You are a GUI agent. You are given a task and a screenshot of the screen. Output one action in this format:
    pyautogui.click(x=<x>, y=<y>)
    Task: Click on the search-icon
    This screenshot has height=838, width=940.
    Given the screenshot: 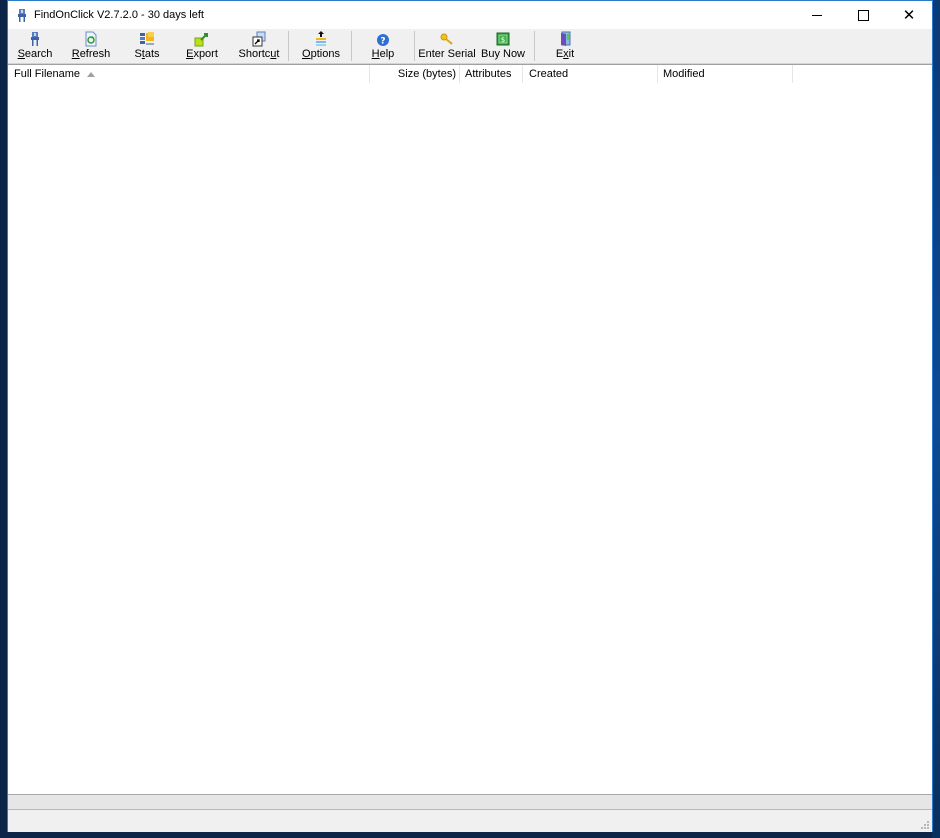 What is the action you would take?
    pyautogui.click(x=35, y=39)
    